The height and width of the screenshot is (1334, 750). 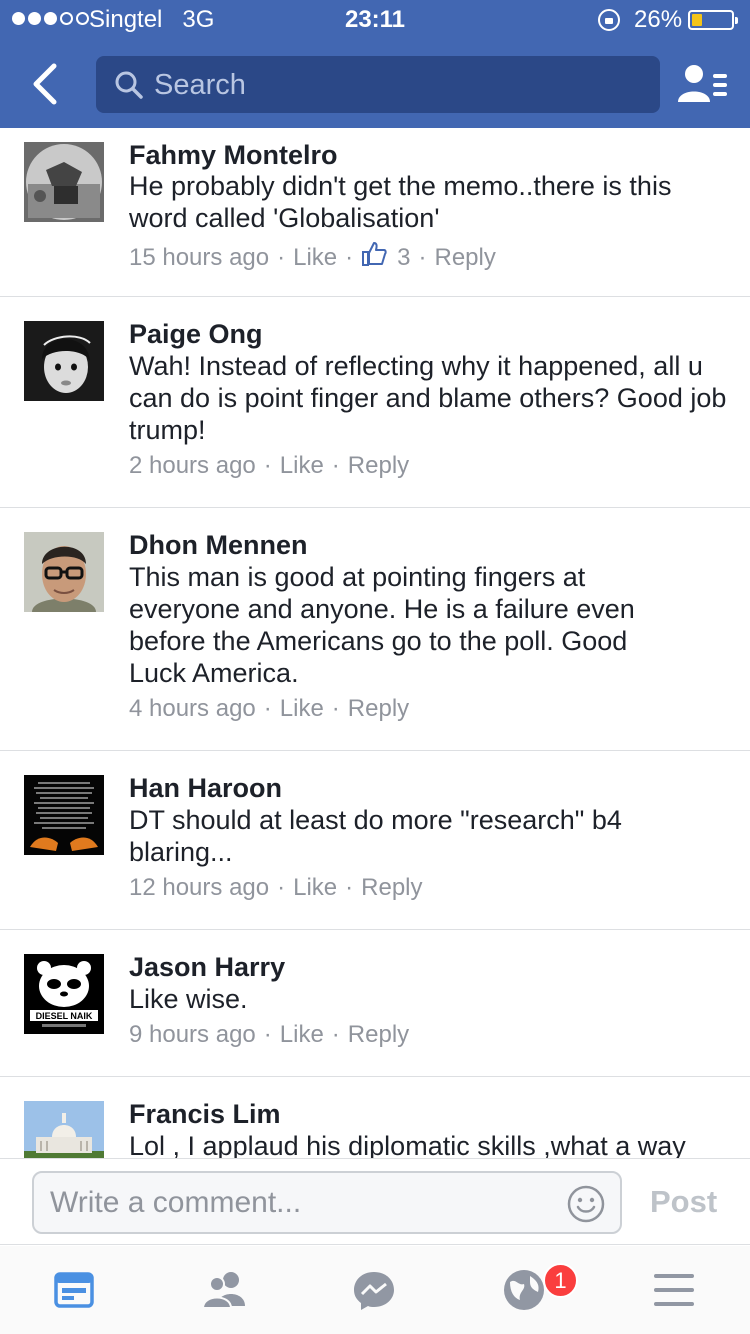 I want to click on top-bar: Singtel 3G 23:11 26% Search, so click(x=375, y=64).